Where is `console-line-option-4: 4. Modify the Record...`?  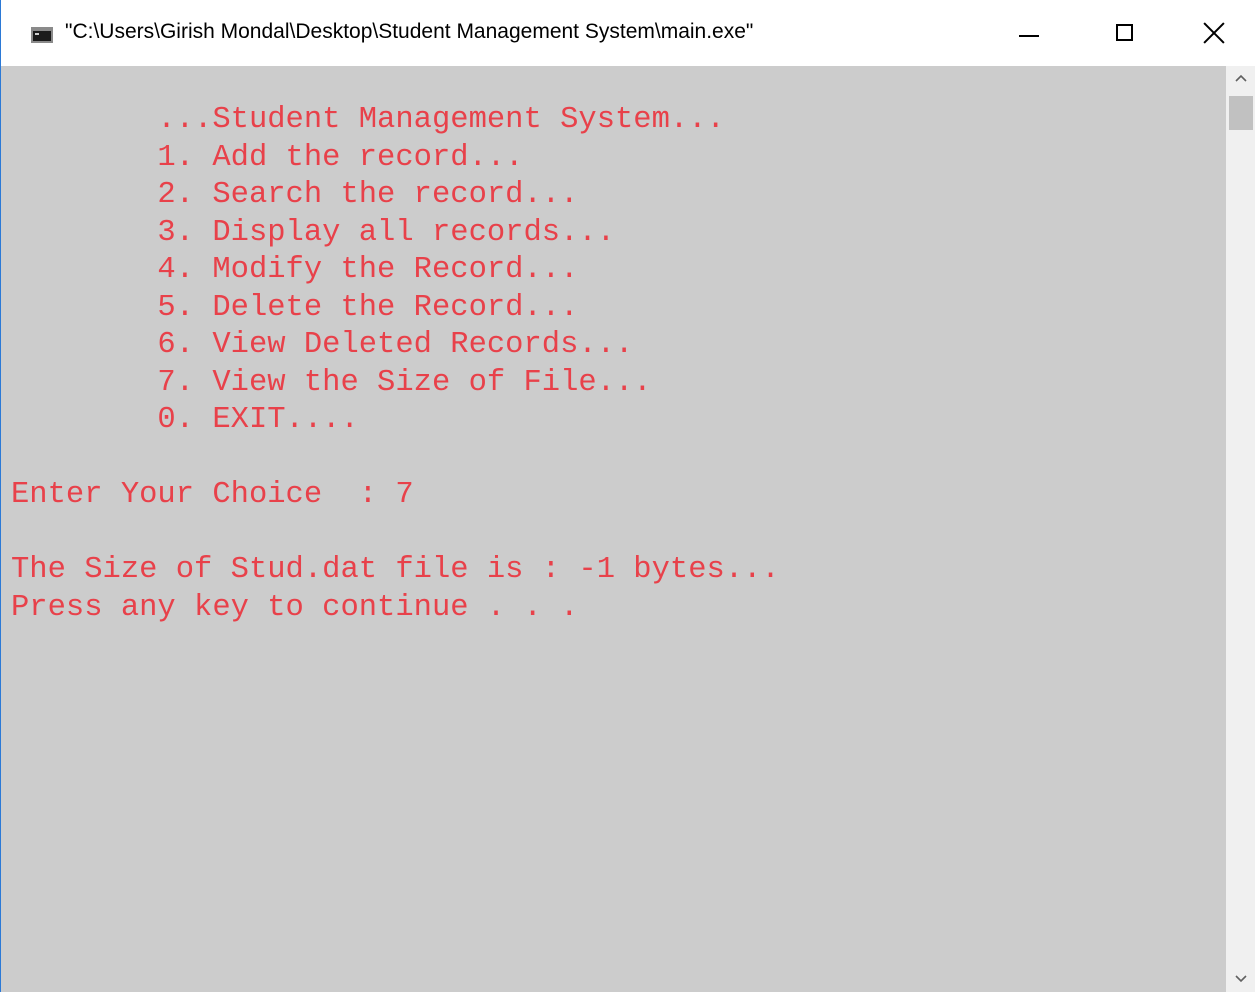
console-line-option-4: 4. Modify the Record... is located at coordinates (295, 270).